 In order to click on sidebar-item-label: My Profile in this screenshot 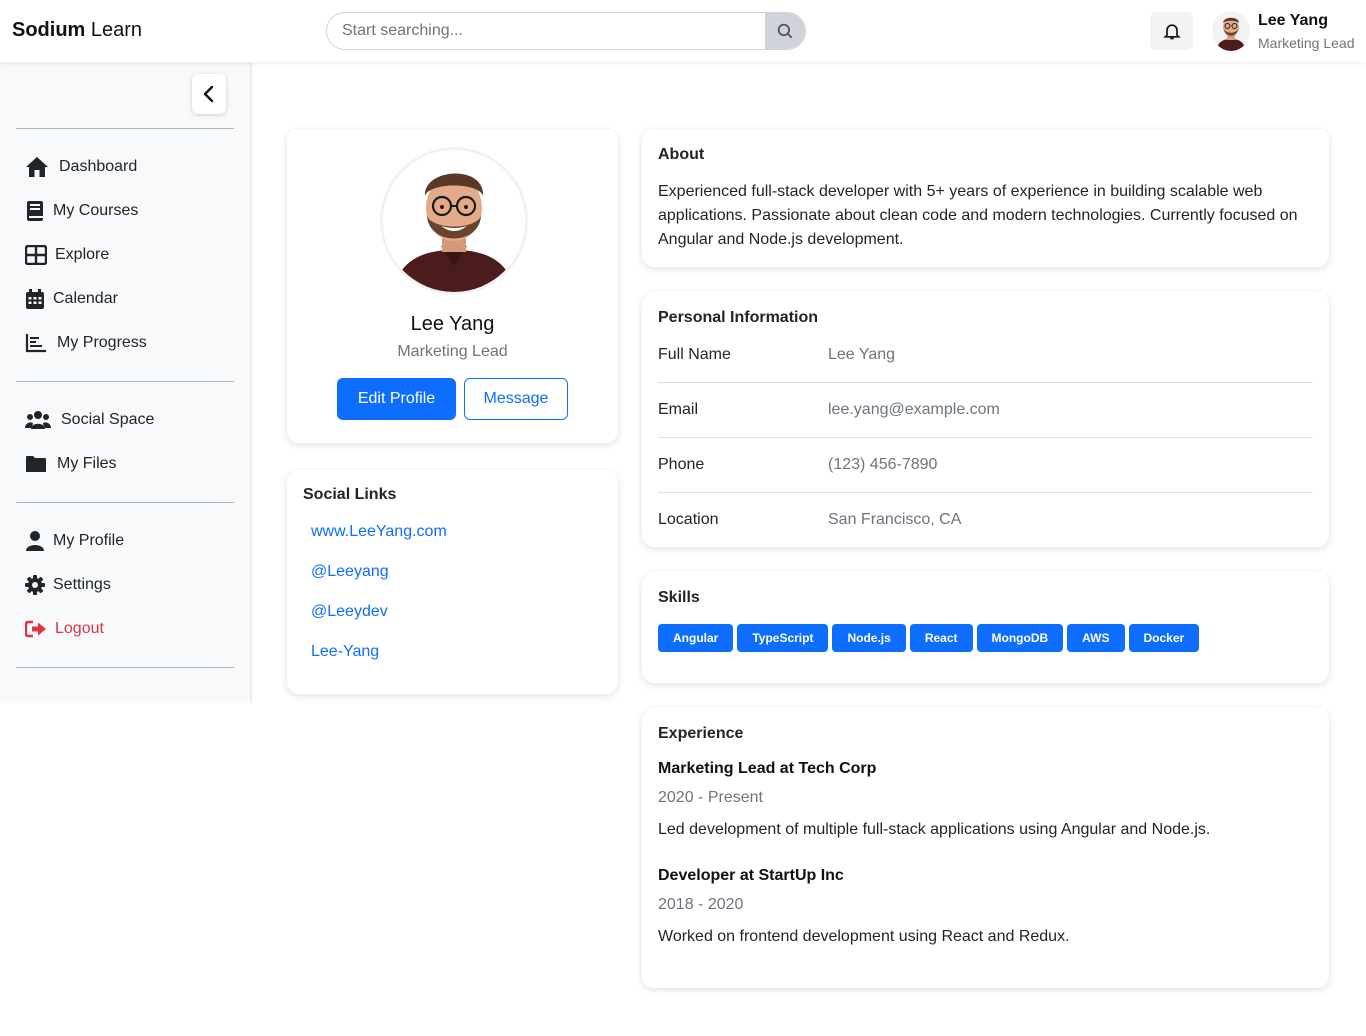, I will do `click(89, 540)`.